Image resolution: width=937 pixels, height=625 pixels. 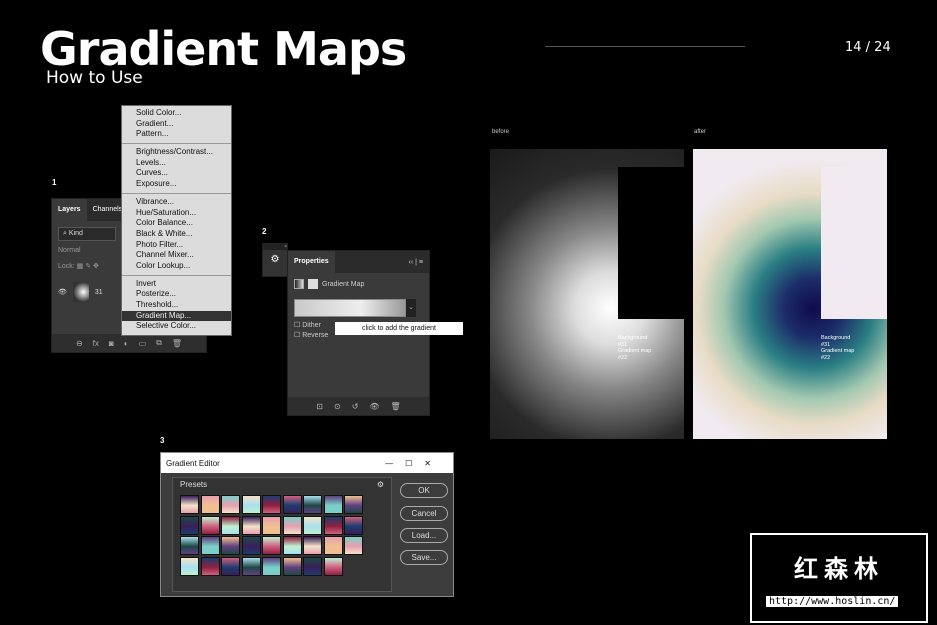 I want to click on before-image: Background #31 Gradient map #22, so click(x=587, y=294).